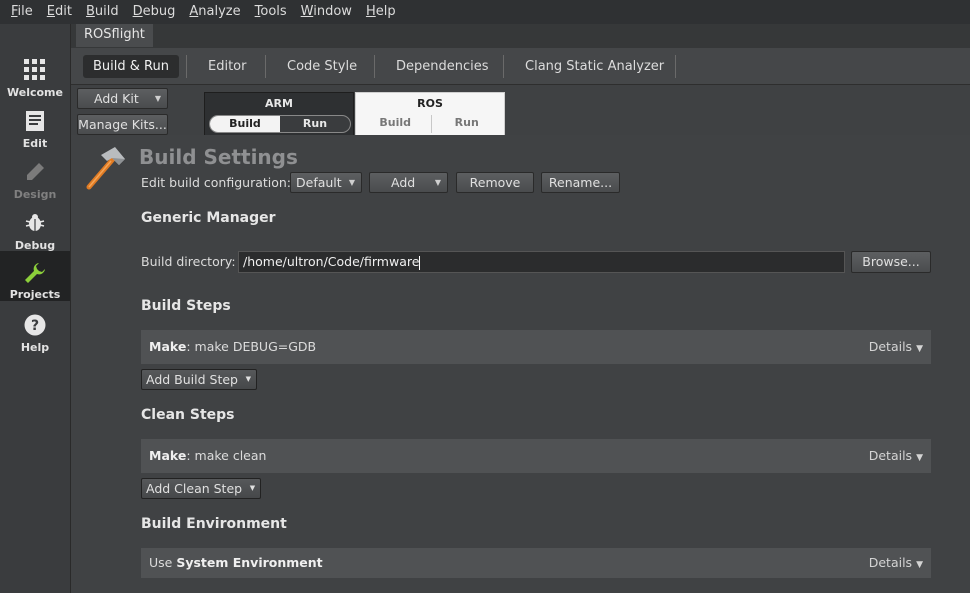 The height and width of the screenshot is (593, 970). Describe the element at coordinates (319, 182) in the screenshot. I see `build-config-value: Default` at that location.